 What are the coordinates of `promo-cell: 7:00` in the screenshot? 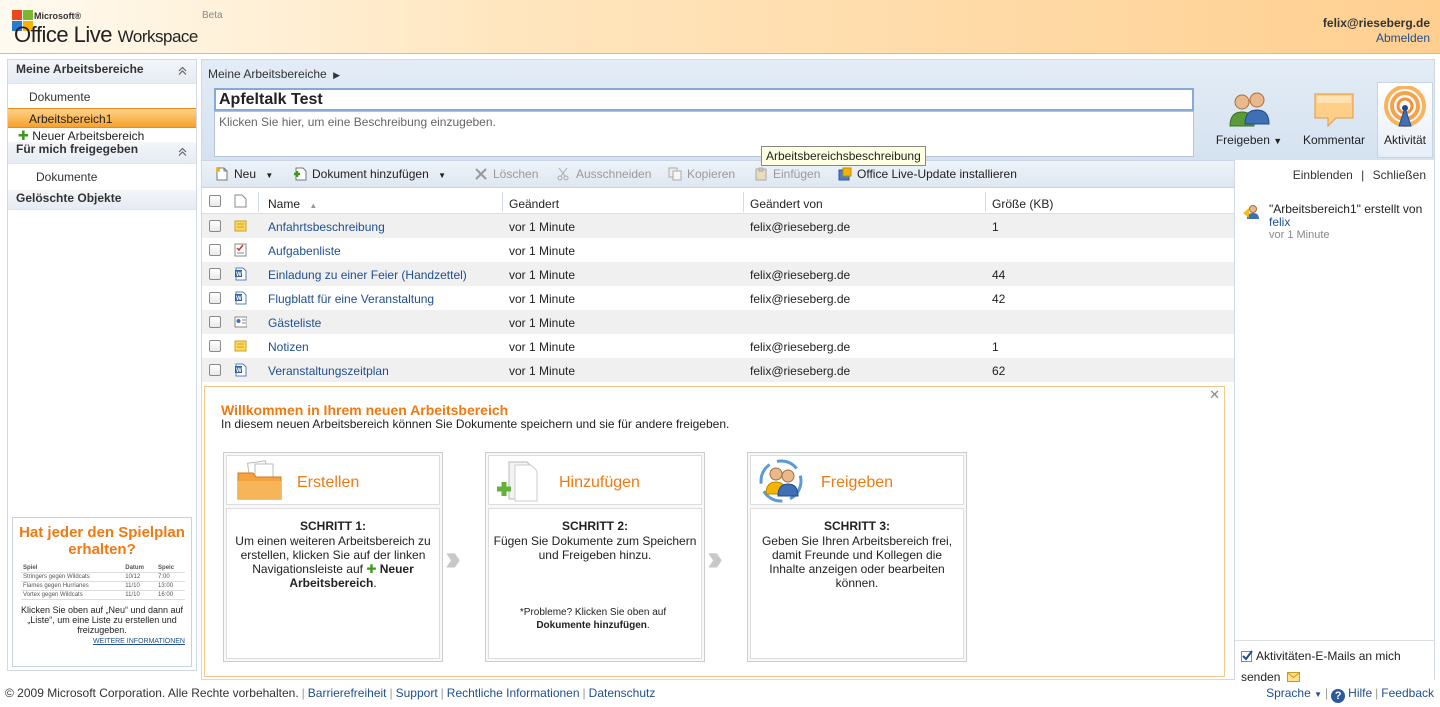 It's located at (170, 577).